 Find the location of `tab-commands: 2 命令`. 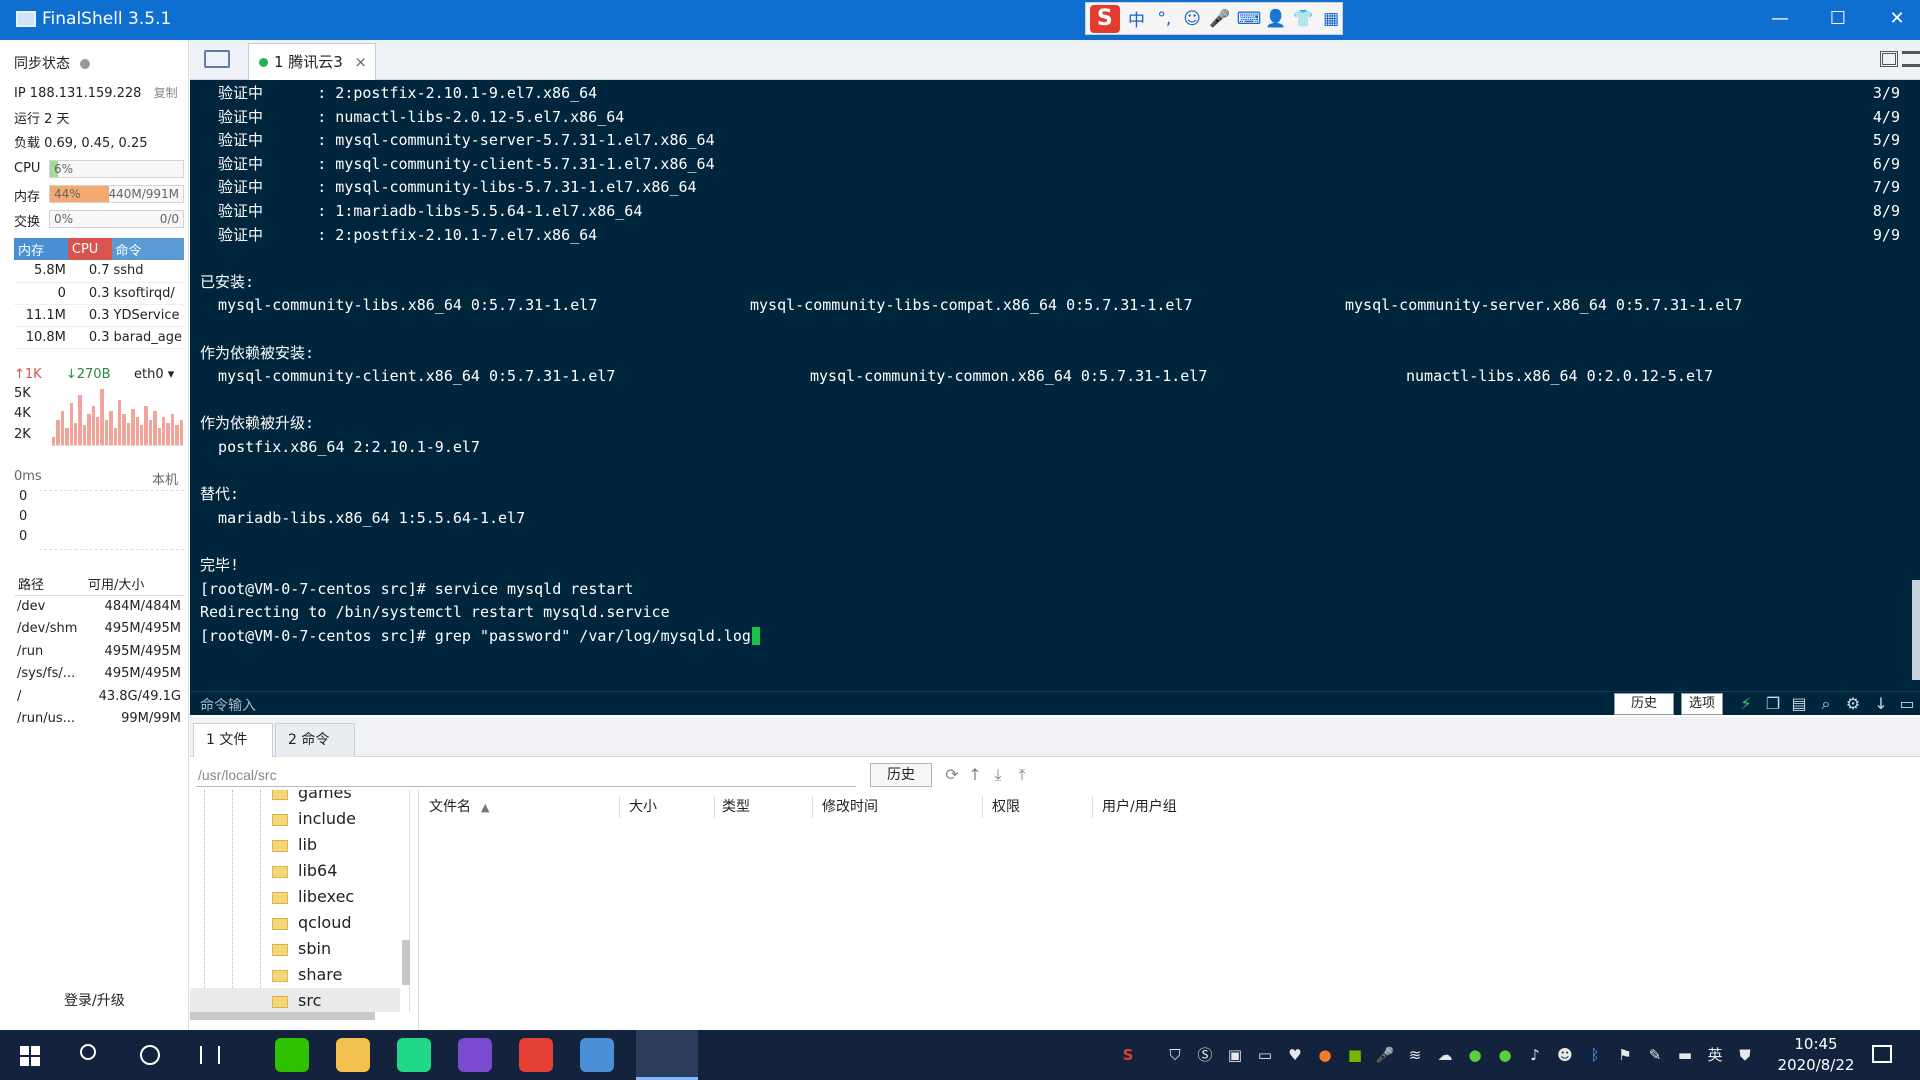

tab-commands: 2 命令 is located at coordinates (315, 740).